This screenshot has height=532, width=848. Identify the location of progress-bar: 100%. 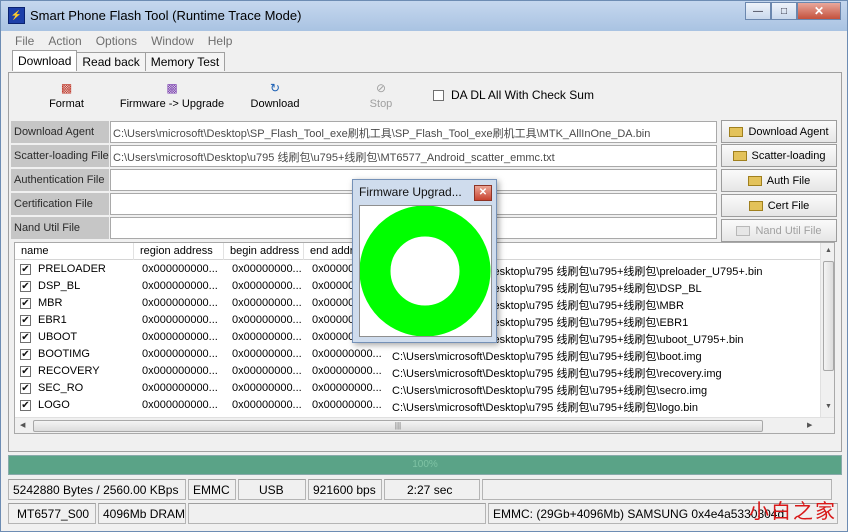
(425, 465).